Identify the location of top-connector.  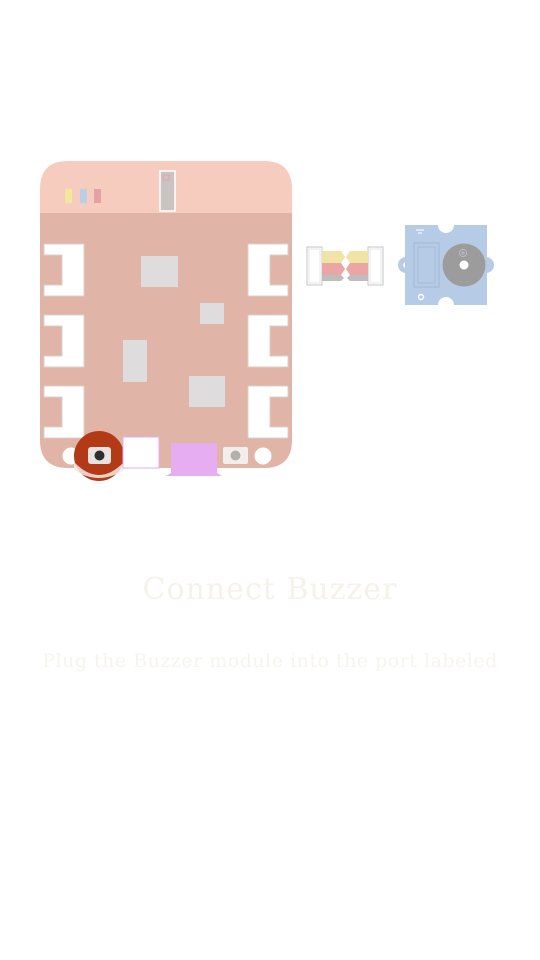
(167, 191).